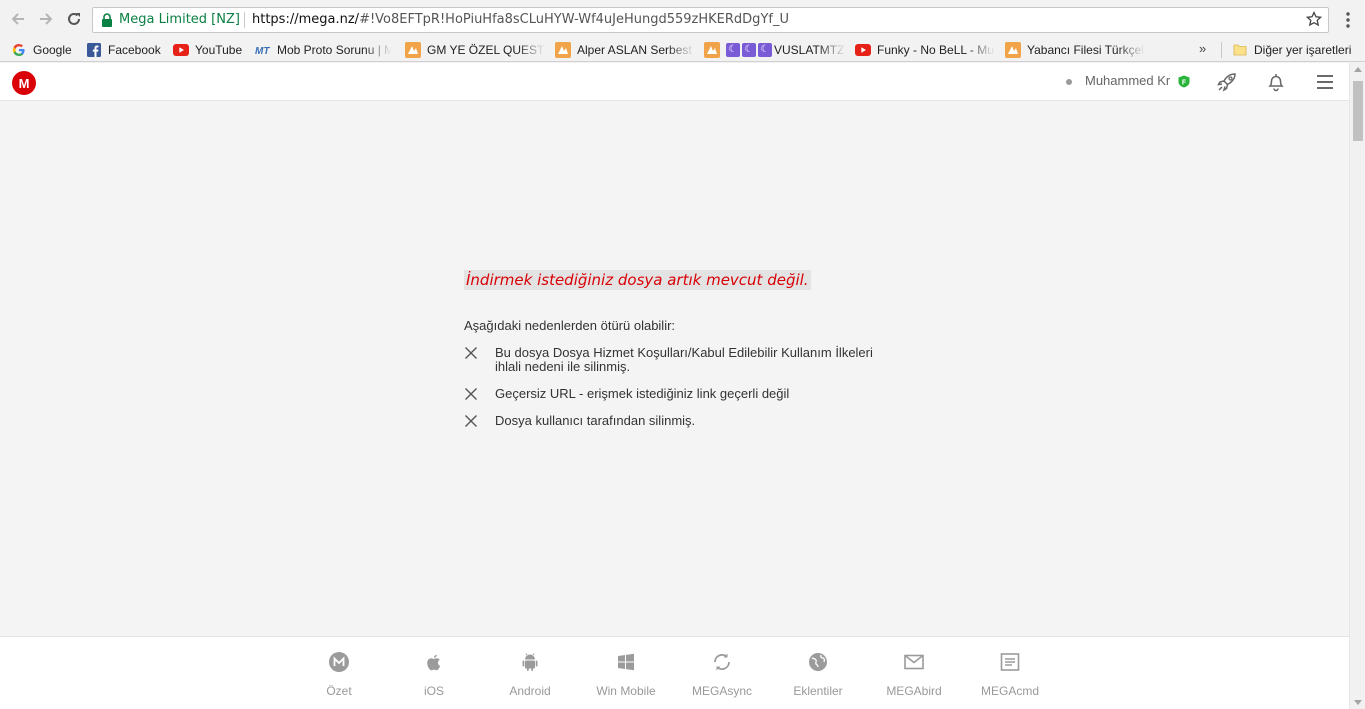  I want to click on footer-link-megacmd: MEGAcmd, so click(1010, 674).